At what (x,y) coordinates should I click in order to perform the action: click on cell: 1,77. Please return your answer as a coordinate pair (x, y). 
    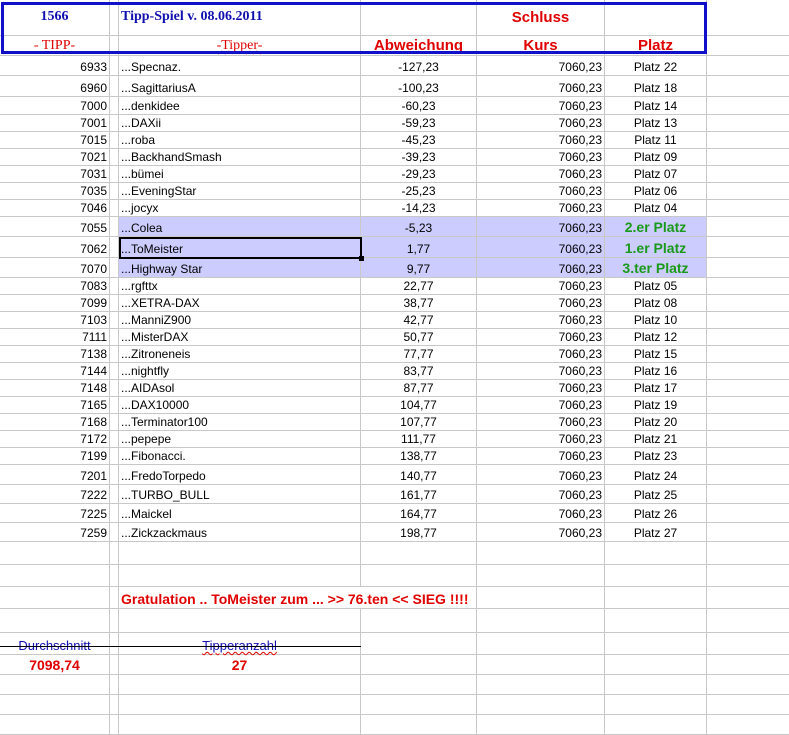
    Looking at the image, I should click on (419, 247).